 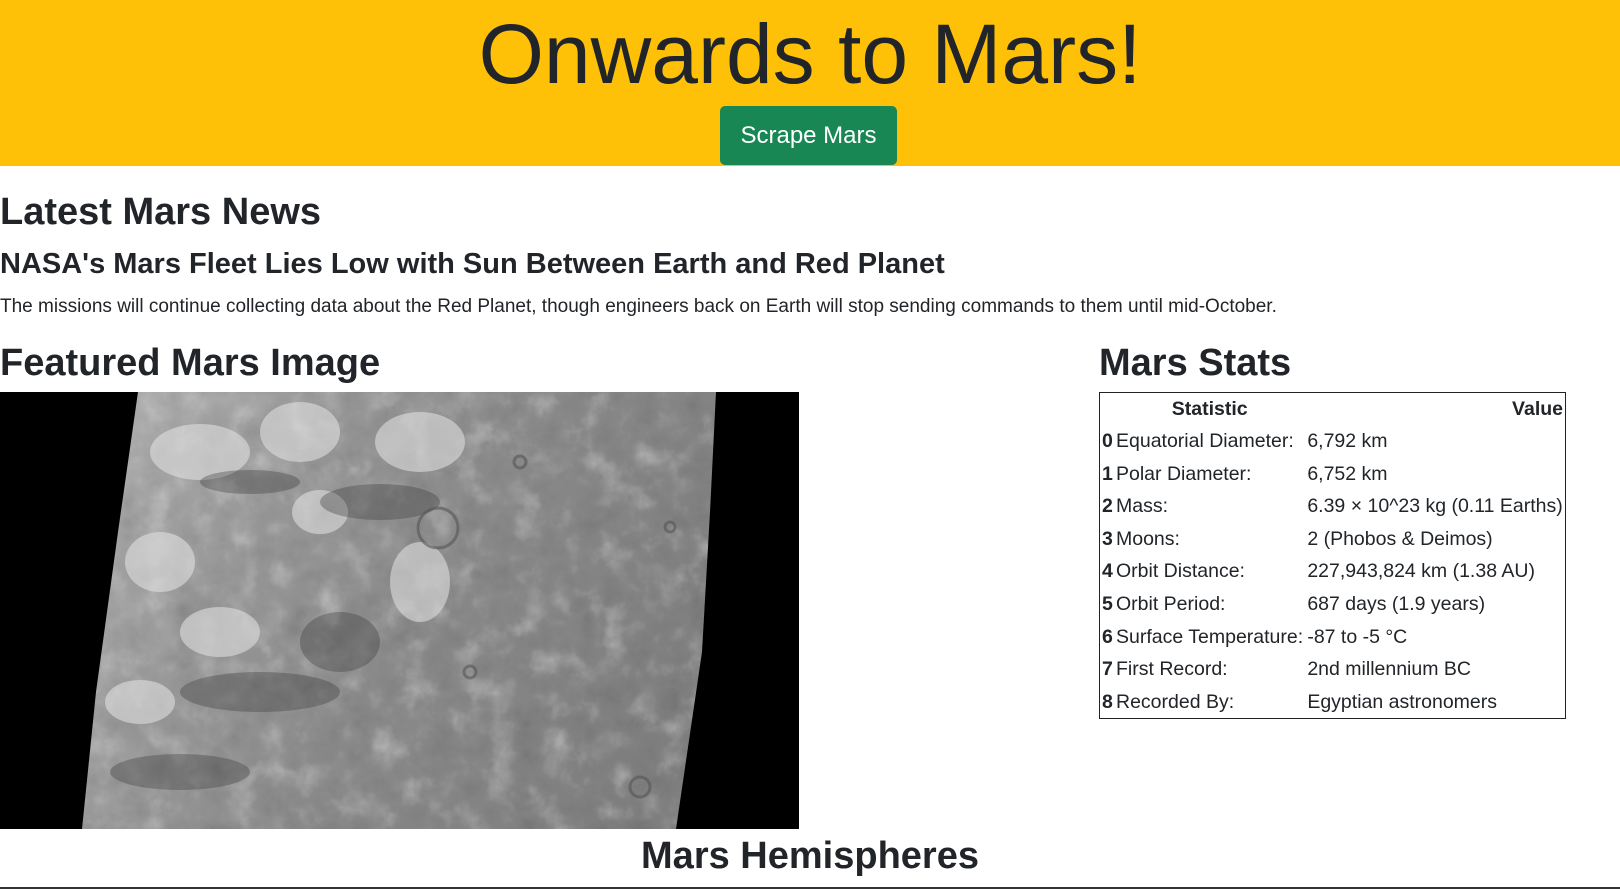 What do you see at coordinates (1107, 669) in the screenshot?
I see `row-index: 7` at bounding box center [1107, 669].